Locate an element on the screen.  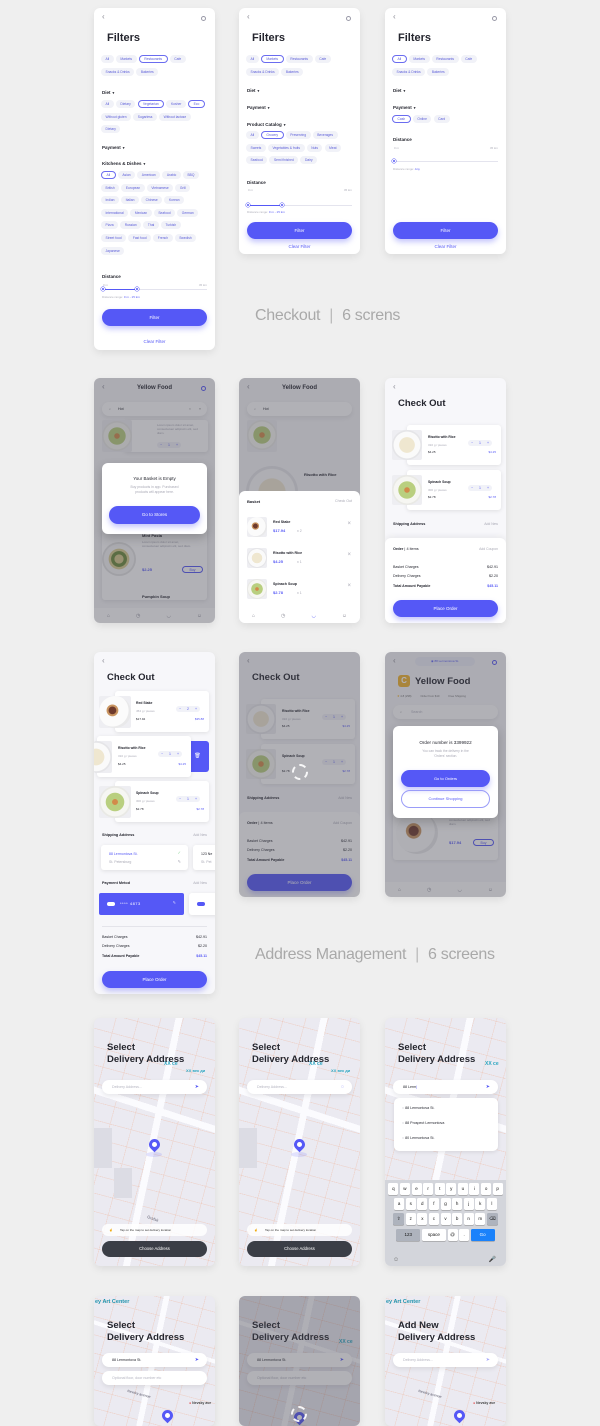
filter-chip: Cafe is located at coordinates (468, 59).